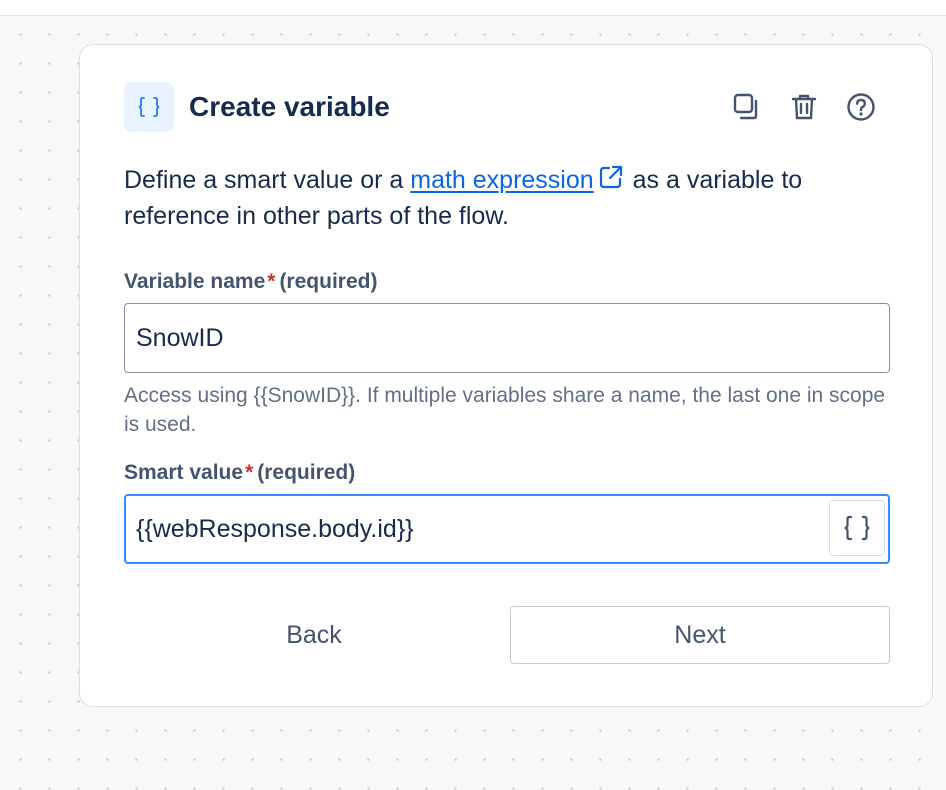 The height and width of the screenshot is (790, 946). I want to click on math-expression-link-text: math expression, so click(502, 180).